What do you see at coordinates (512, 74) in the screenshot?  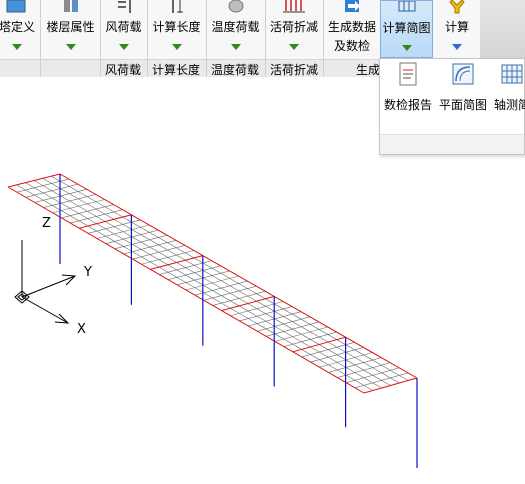 I see `axonometric-diagram-icon` at bounding box center [512, 74].